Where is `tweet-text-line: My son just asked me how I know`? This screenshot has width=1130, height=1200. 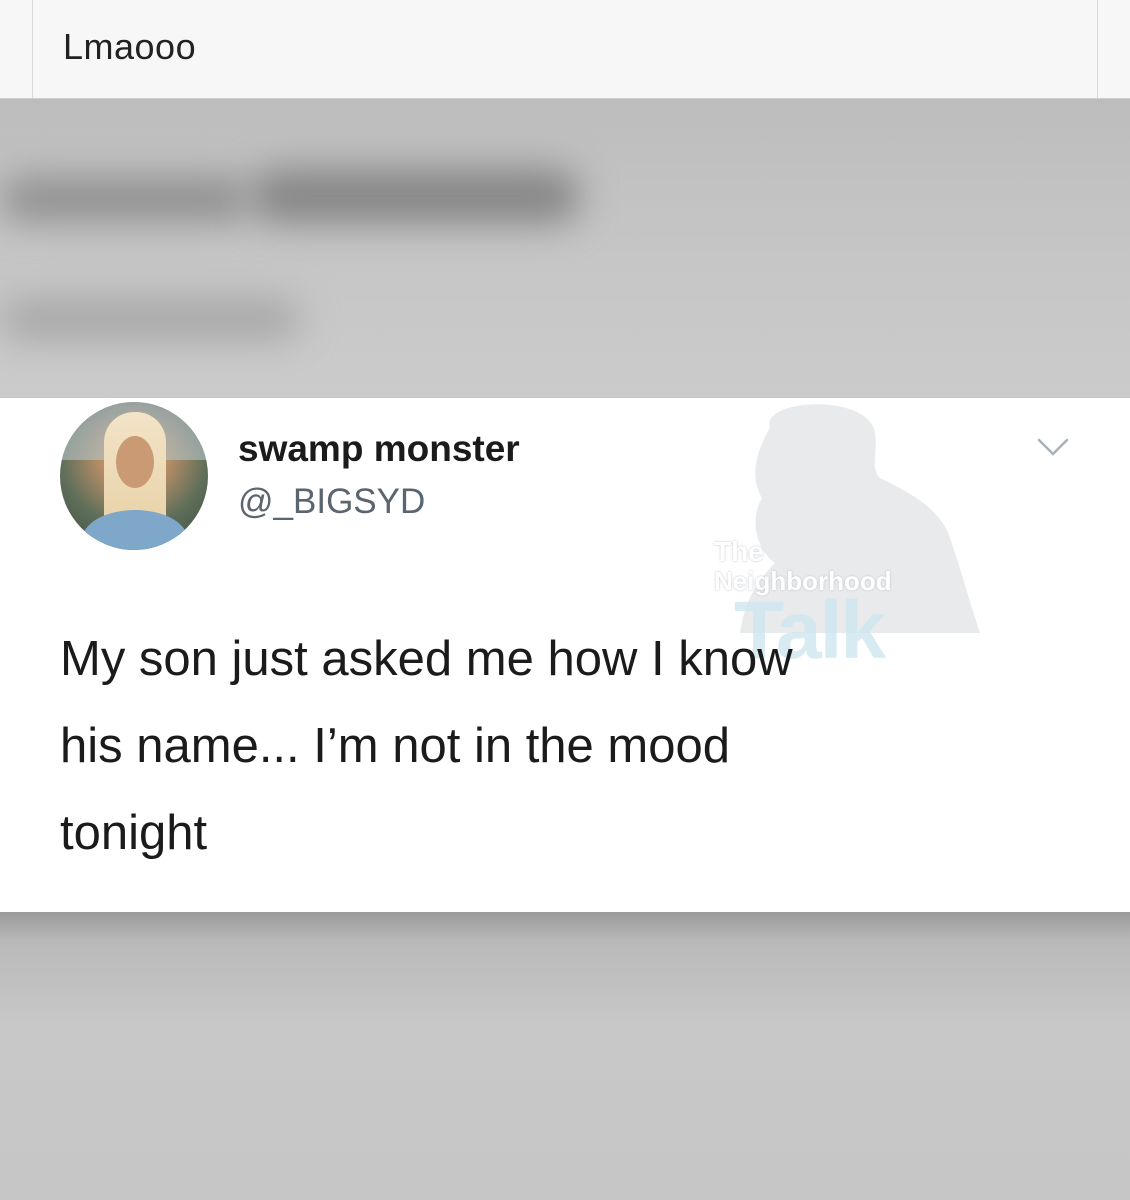 tweet-text-line: My son just asked me how I know is located at coordinates (426, 659).